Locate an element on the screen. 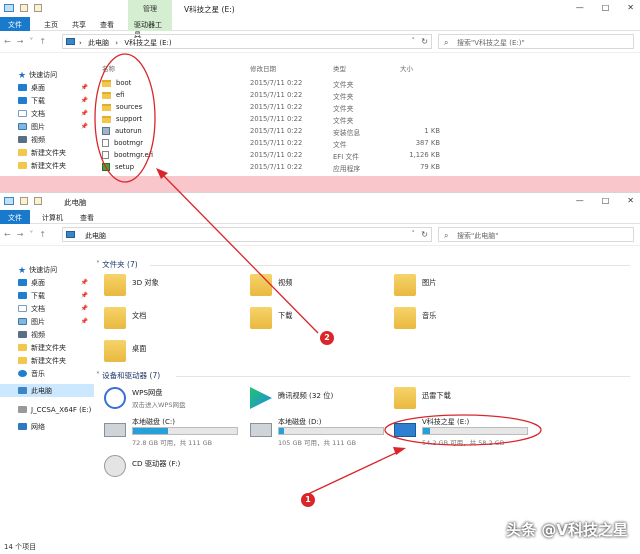 Image resolution: width=640 pixels, height=554 pixels. annotation-badge-2: 2 is located at coordinates (327, 338).